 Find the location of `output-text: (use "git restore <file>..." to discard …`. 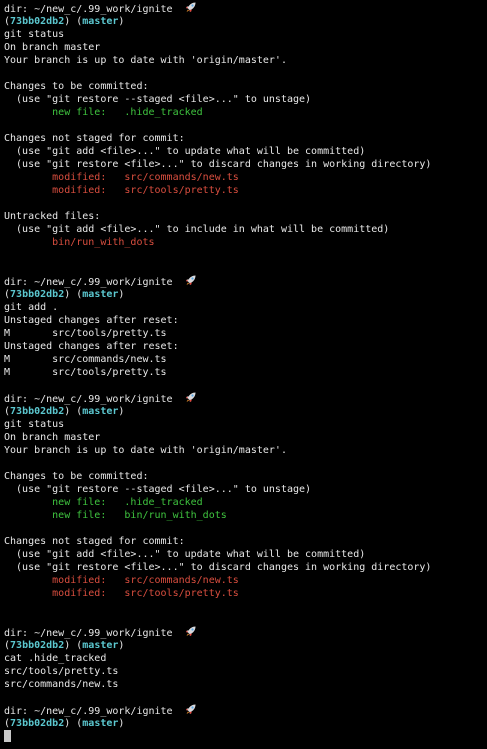

output-text: (use "git restore <file>..." to discard … is located at coordinates (218, 567).